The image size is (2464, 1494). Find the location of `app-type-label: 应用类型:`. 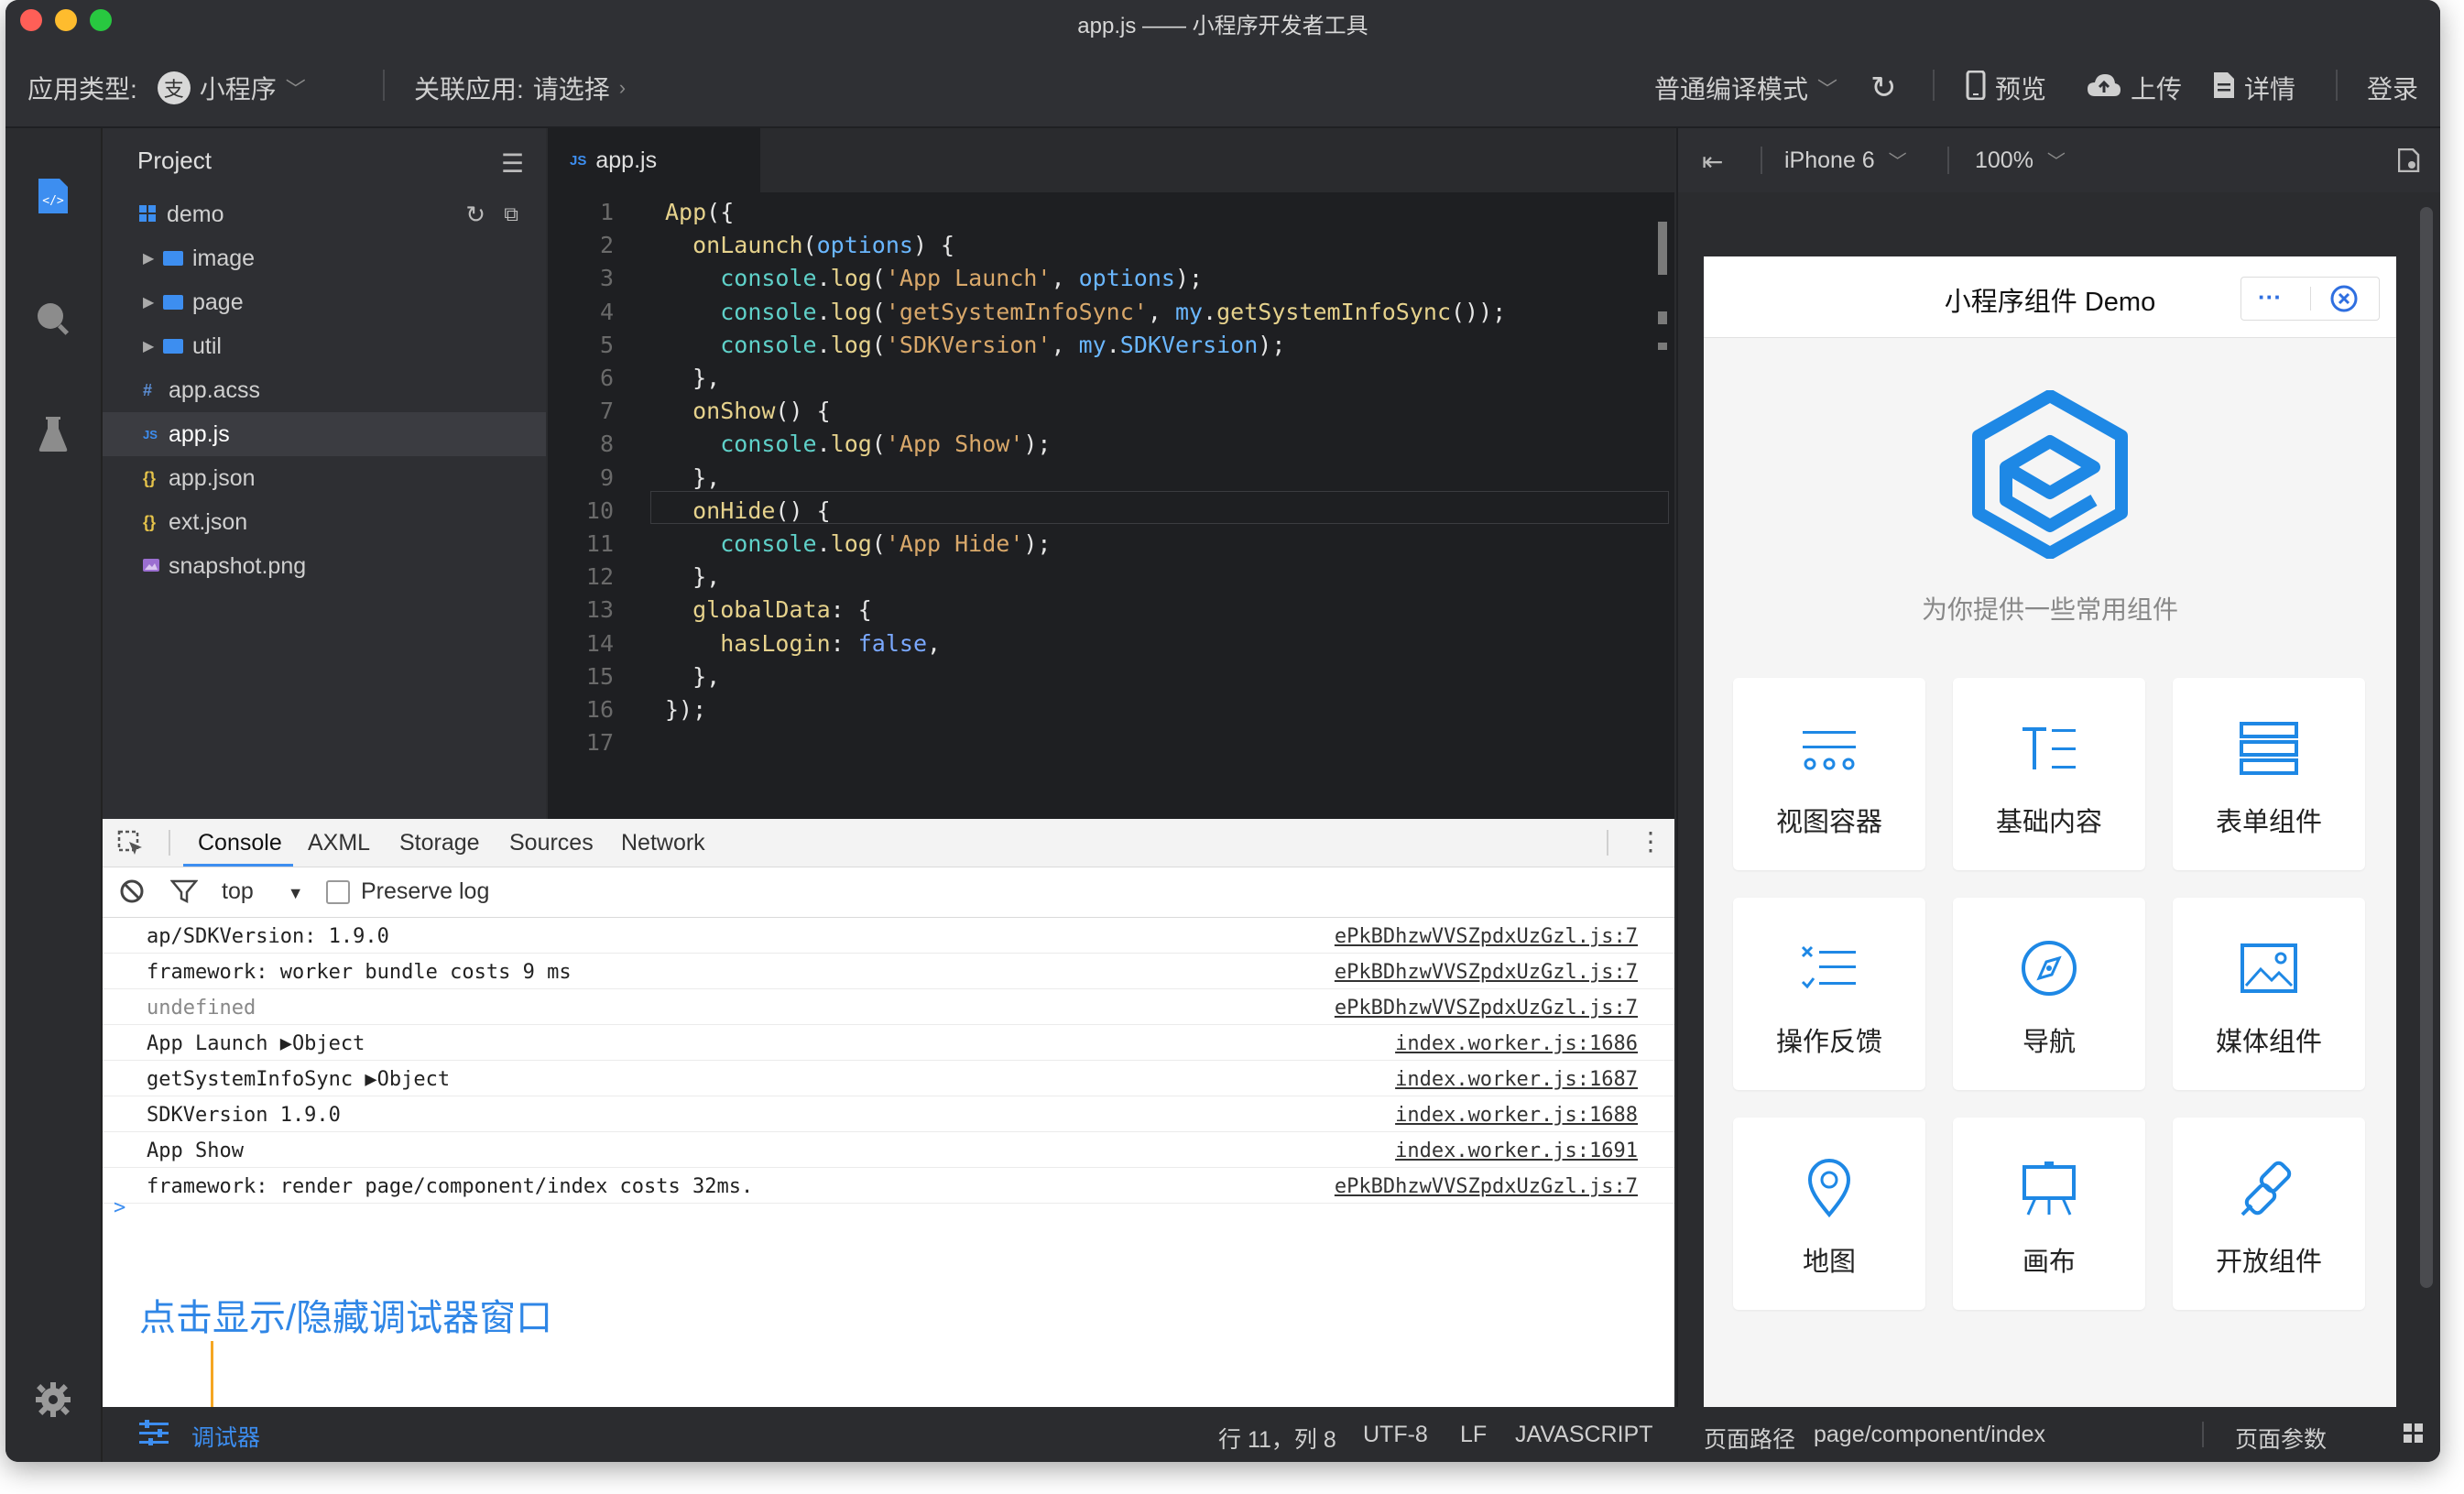

app-type-label: 应用类型: is located at coordinates (82, 89).